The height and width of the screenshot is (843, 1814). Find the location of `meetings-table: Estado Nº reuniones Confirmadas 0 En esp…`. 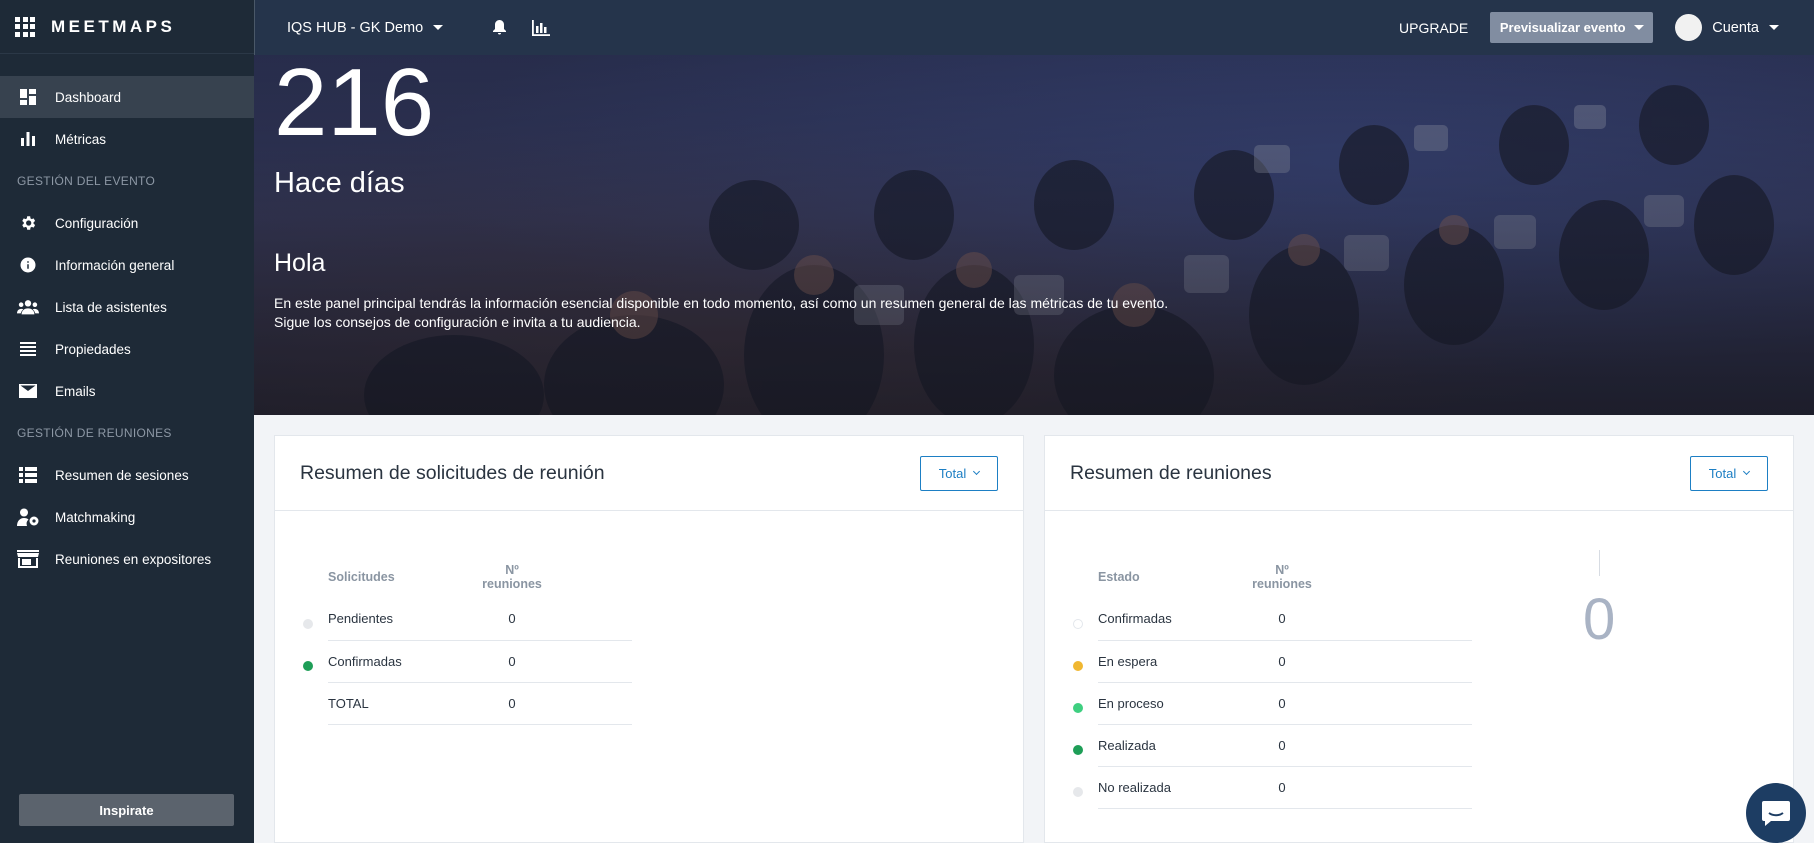

meetings-table: Estado Nº reuniones Confirmadas 0 En esp… is located at coordinates (1285, 682).